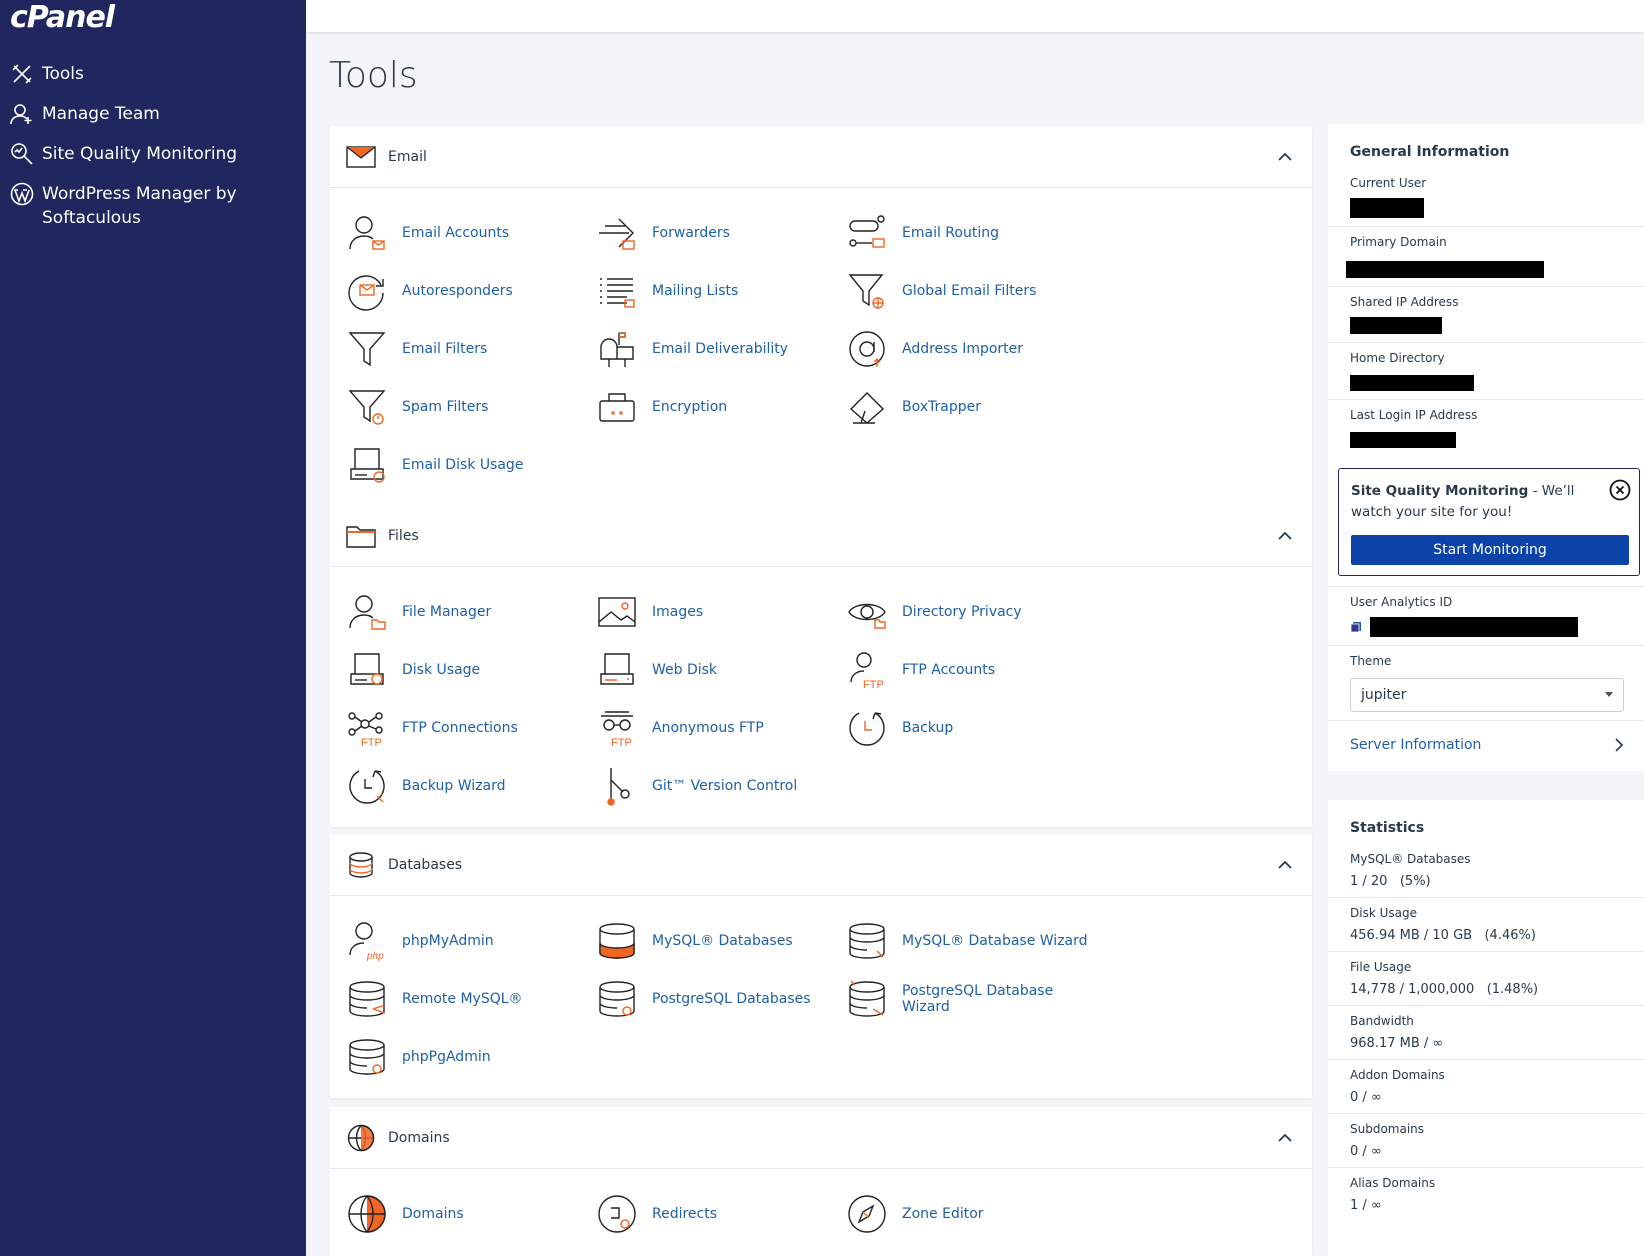  What do you see at coordinates (1397, 358) in the screenshot?
I see `home-directory-label: Home Directory` at bounding box center [1397, 358].